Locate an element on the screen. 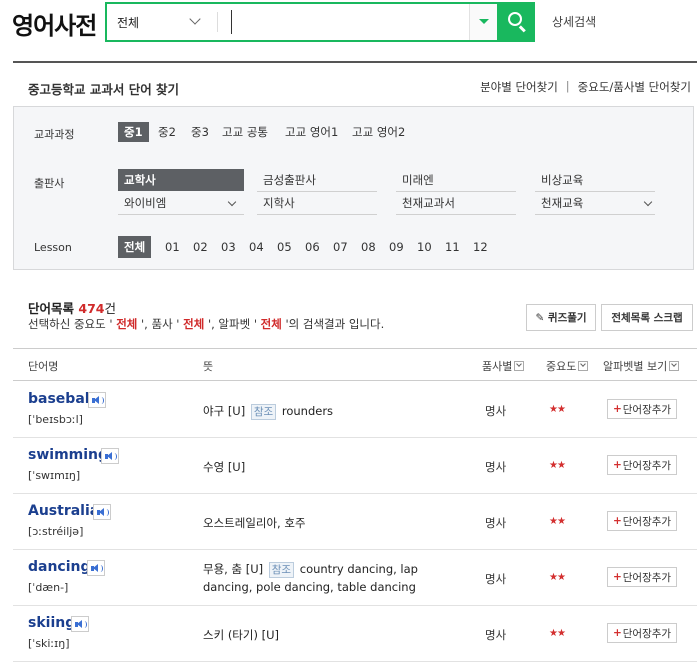 This screenshot has width=697, height=667. curriculum-label: 교과과정 is located at coordinates (54, 134).